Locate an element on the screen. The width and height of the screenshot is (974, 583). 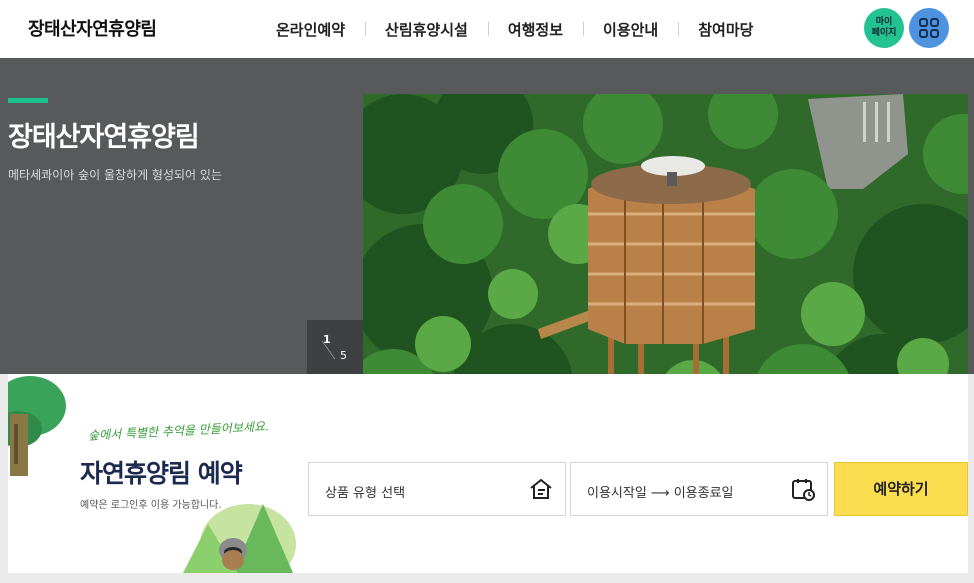
hero-subtitle: 메타세콰이아 숲이 울창하게 형성되어 있는 is located at coordinates (115, 175).